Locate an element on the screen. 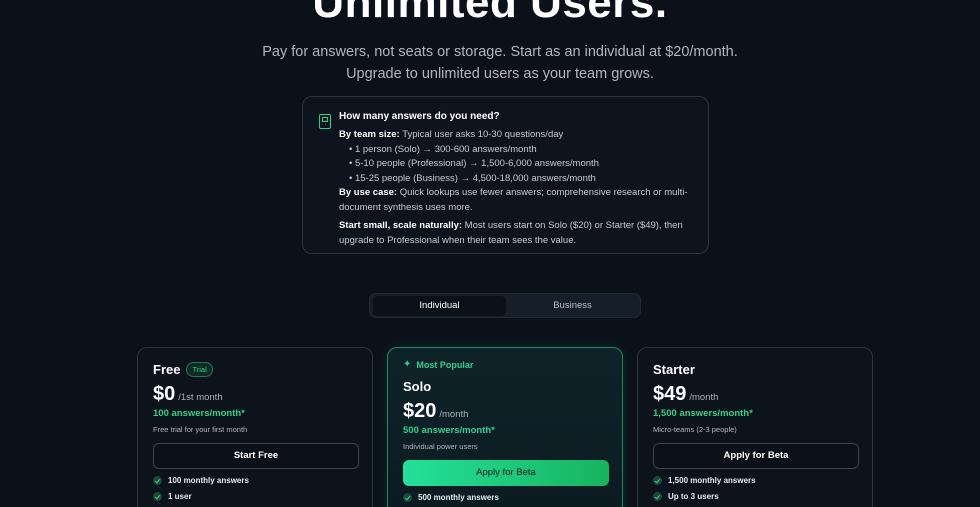 This screenshot has width=980, height=507. most-popular-label: Most Popular is located at coordinates (445, 364).